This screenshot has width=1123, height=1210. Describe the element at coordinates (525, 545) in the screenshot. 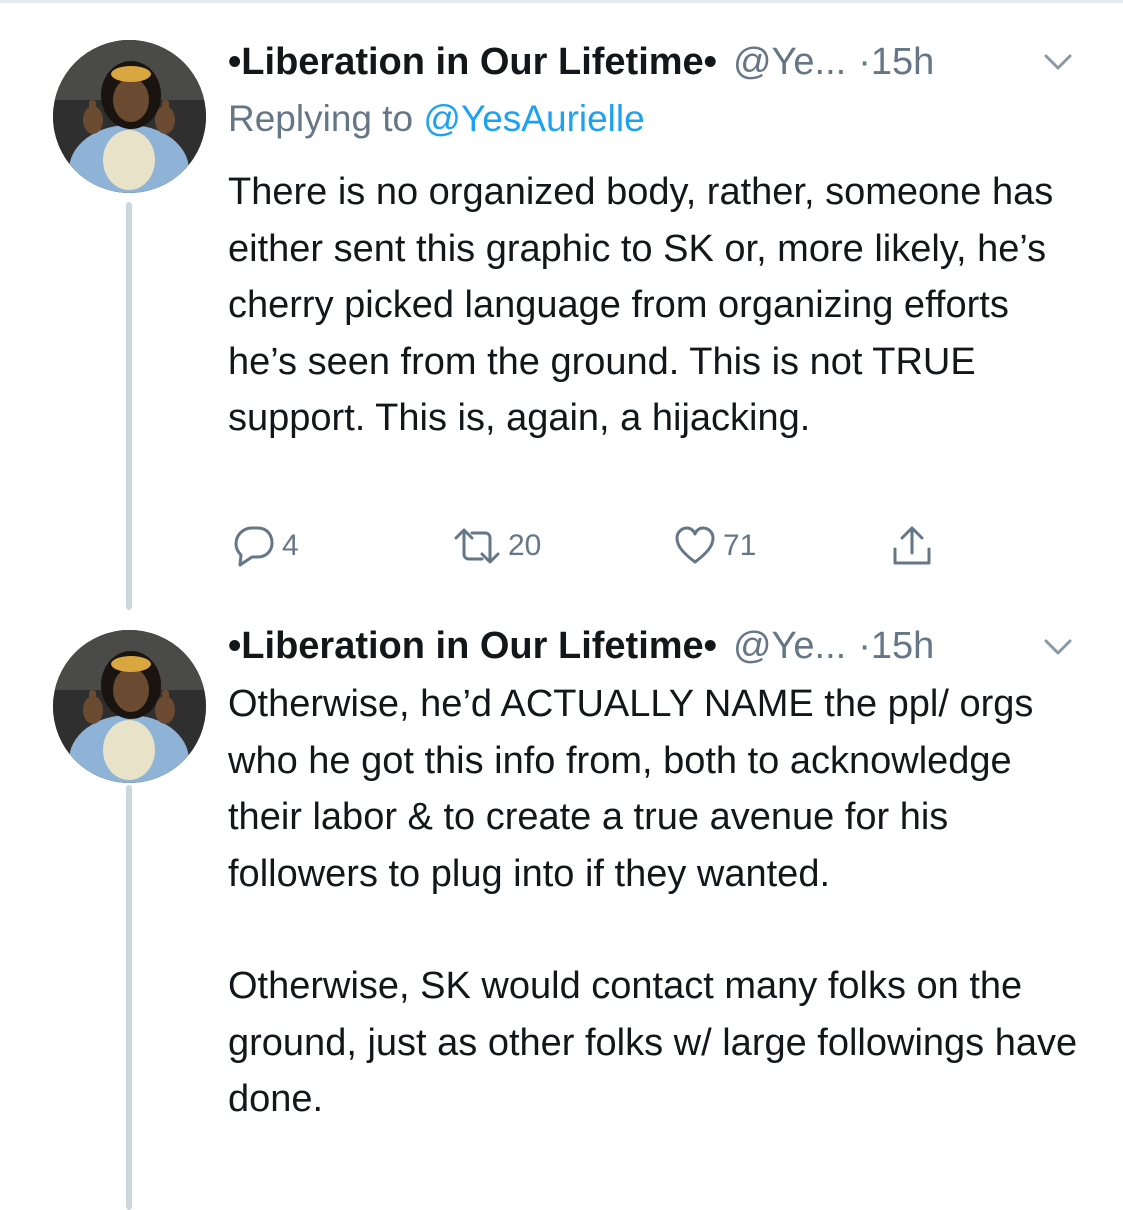

I see `retweet-count: 20` at that location.